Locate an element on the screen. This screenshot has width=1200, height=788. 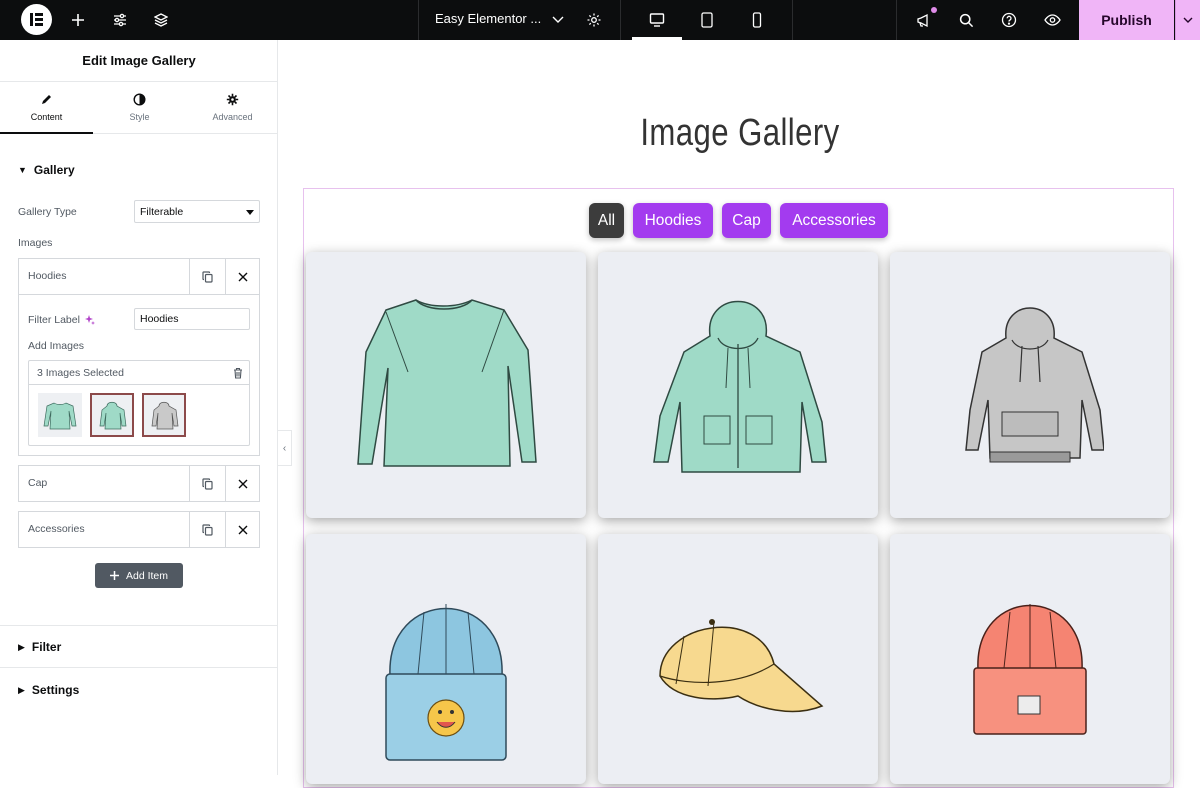
tab-style: Style is located at coordinates (139, 108).